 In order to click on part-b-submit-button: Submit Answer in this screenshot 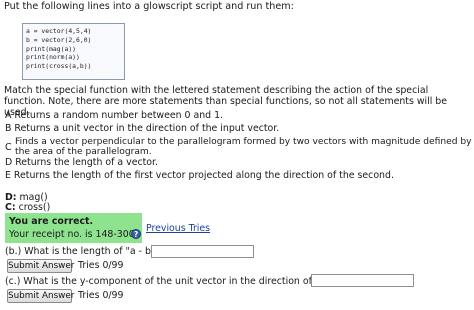, I will do `click(40, 266)`.